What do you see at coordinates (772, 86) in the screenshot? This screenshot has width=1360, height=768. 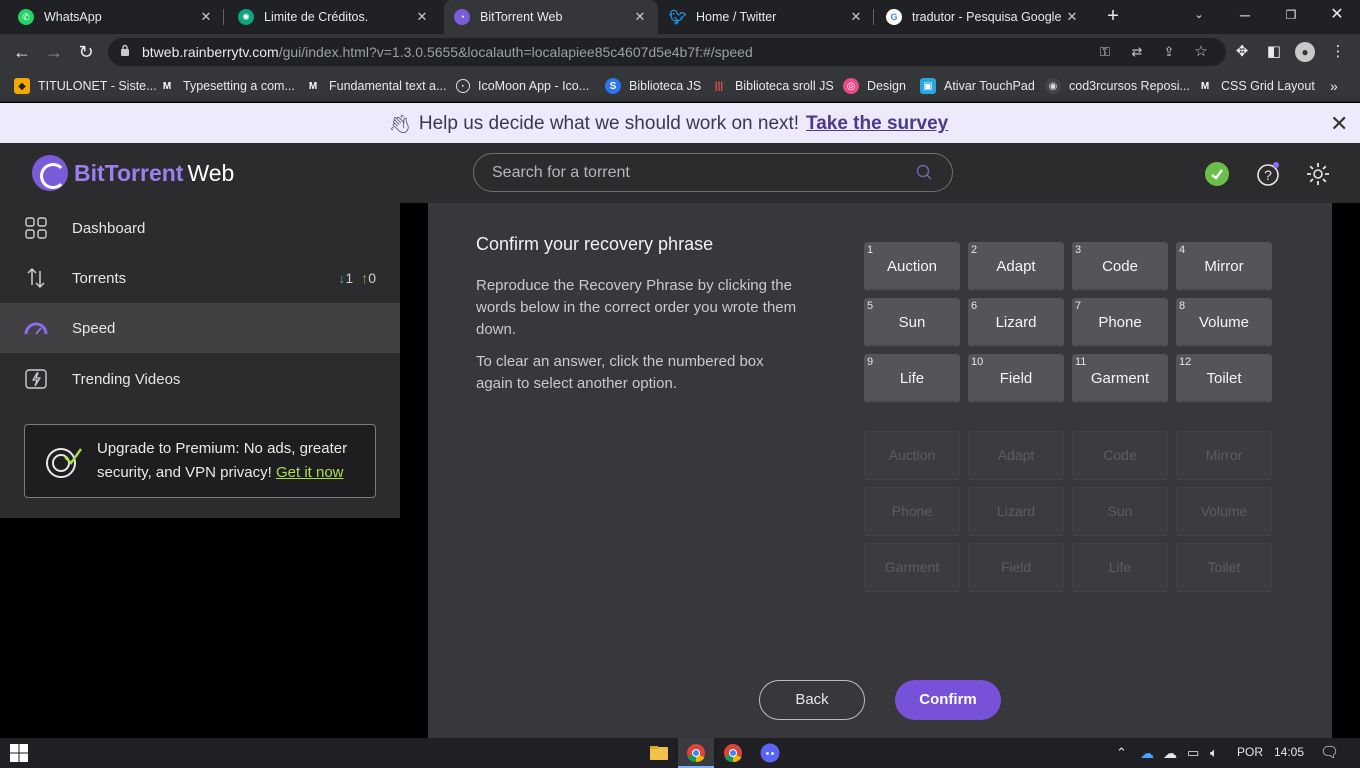 I see `bookmark-biblioteca-scroll: ||| Biblioteca sroll JS` at bounding box center [772, 86].